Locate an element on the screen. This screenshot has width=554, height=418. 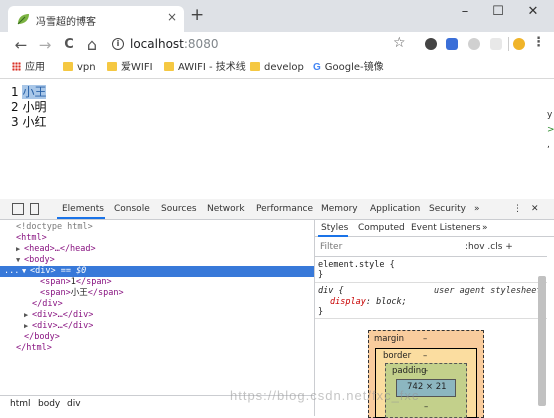
hov-cls-buttons: :hov .cls + is located at coordinates (489, 247).